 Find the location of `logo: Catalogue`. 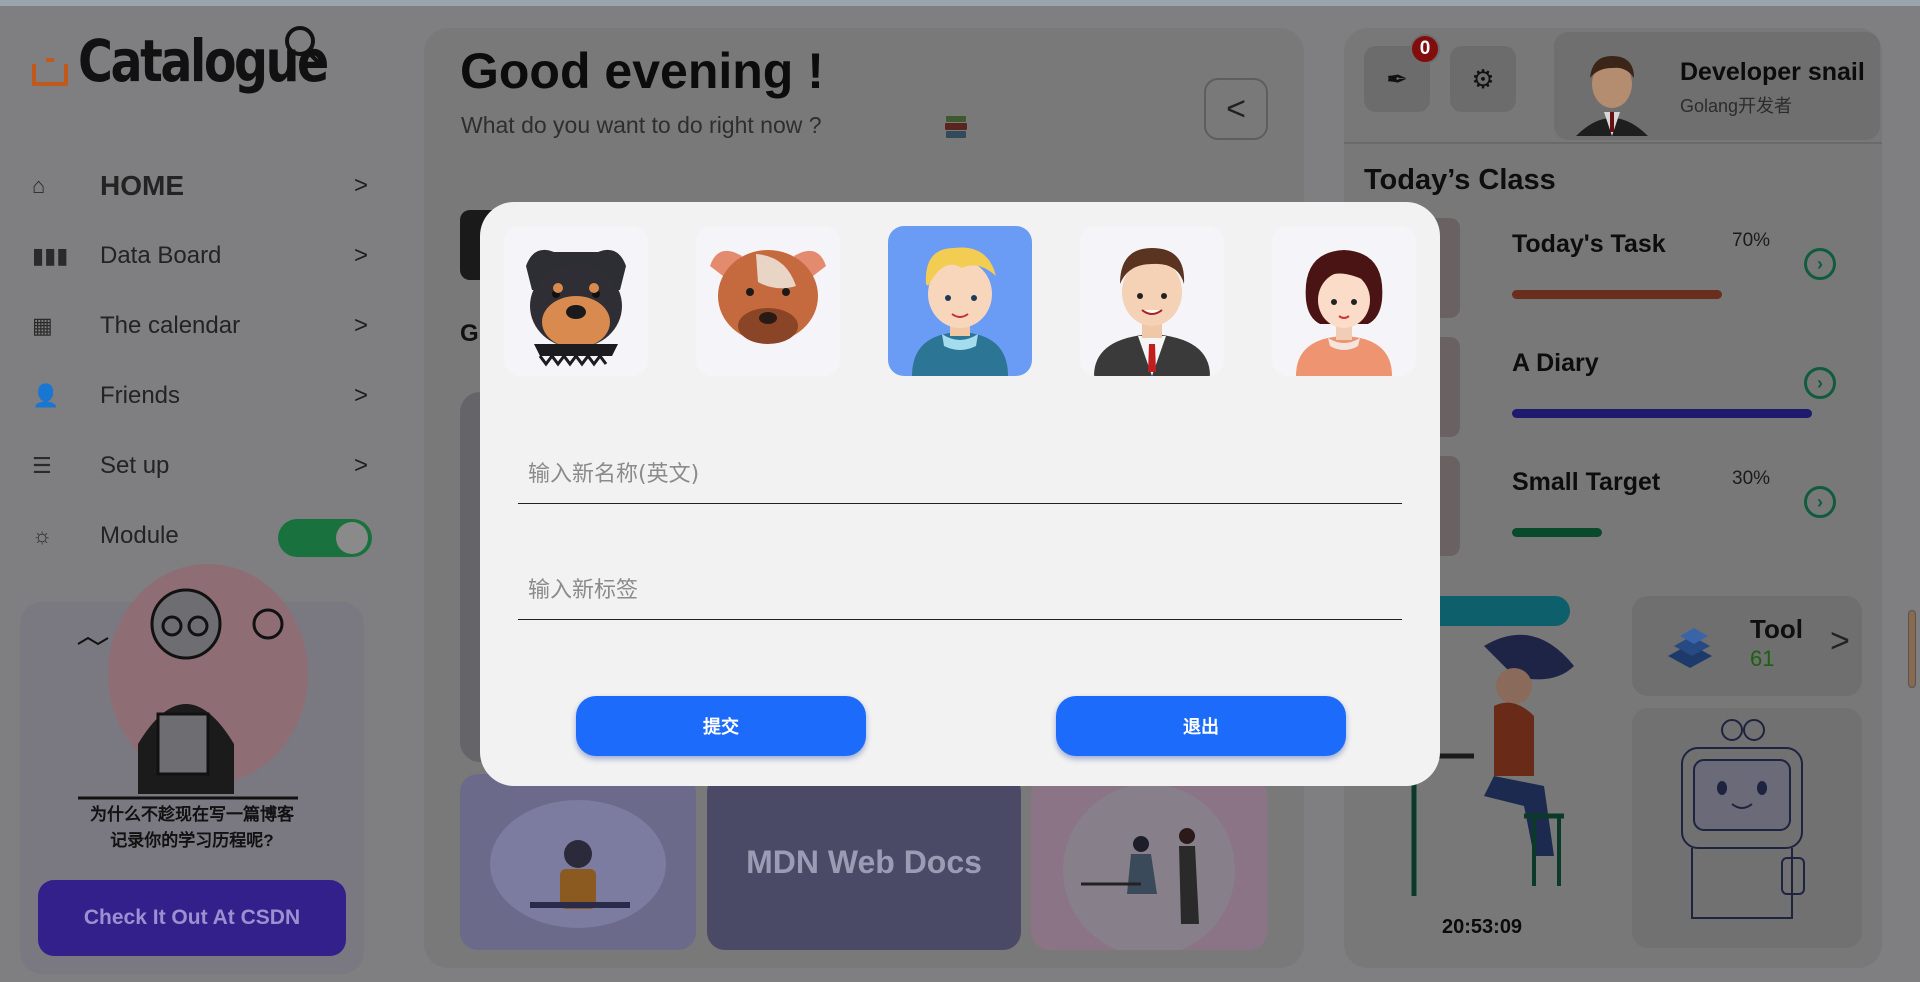

logo: Catalogue is located at coordinates (206, 61).